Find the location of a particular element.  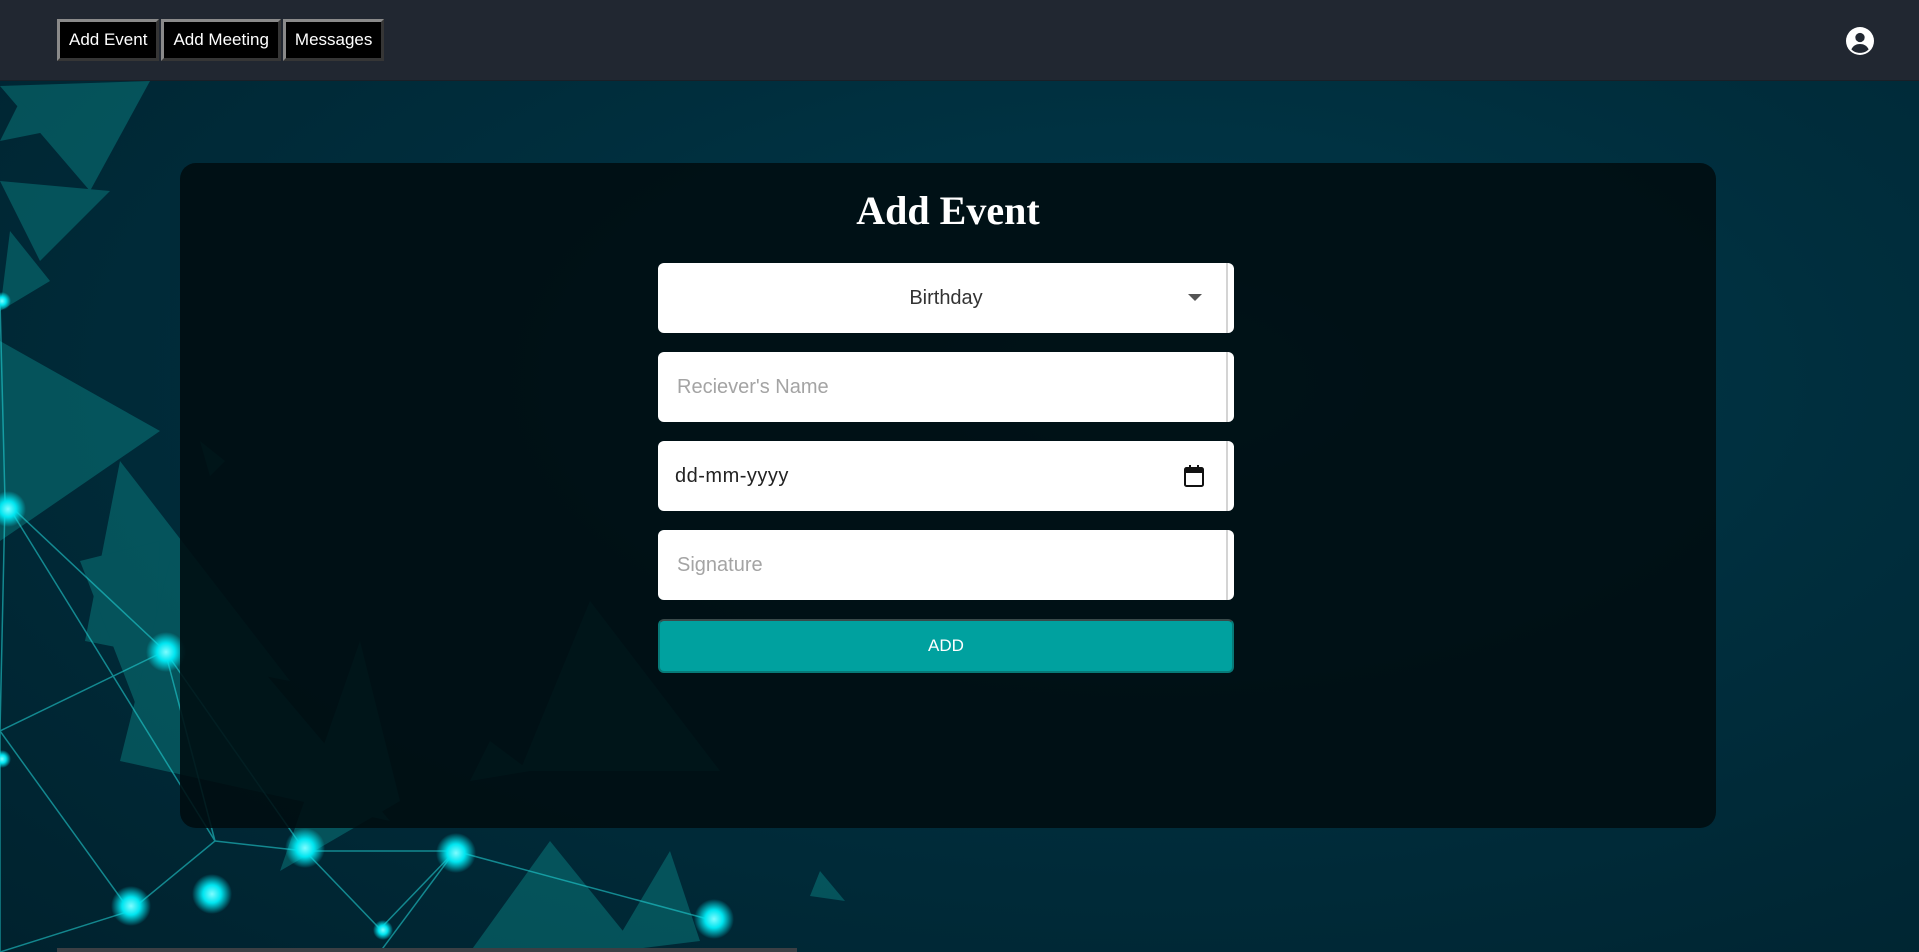

signature-input is located at coordinates (937, 565).